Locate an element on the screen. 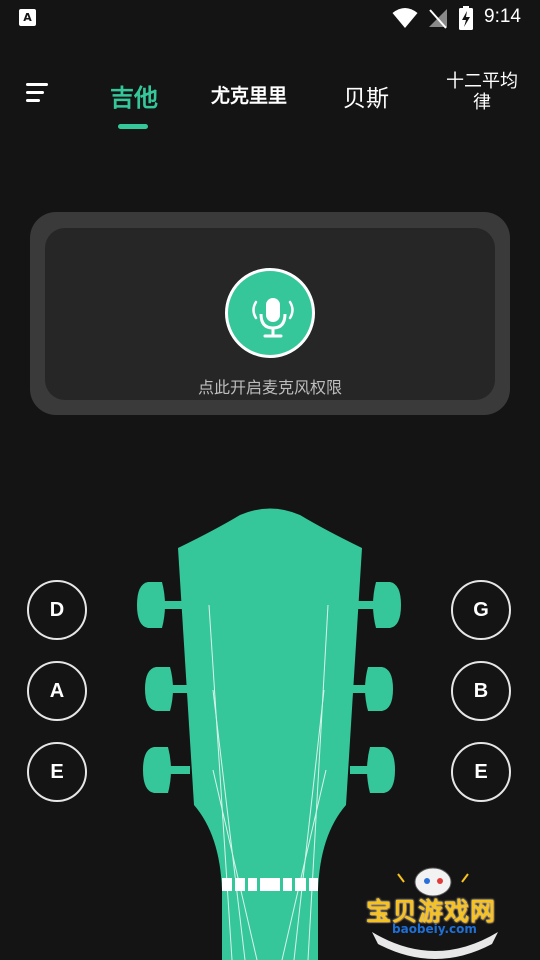 The height and width of the screenshot is (960, 540). signal-off-icon is located at coordinates (438, 19).